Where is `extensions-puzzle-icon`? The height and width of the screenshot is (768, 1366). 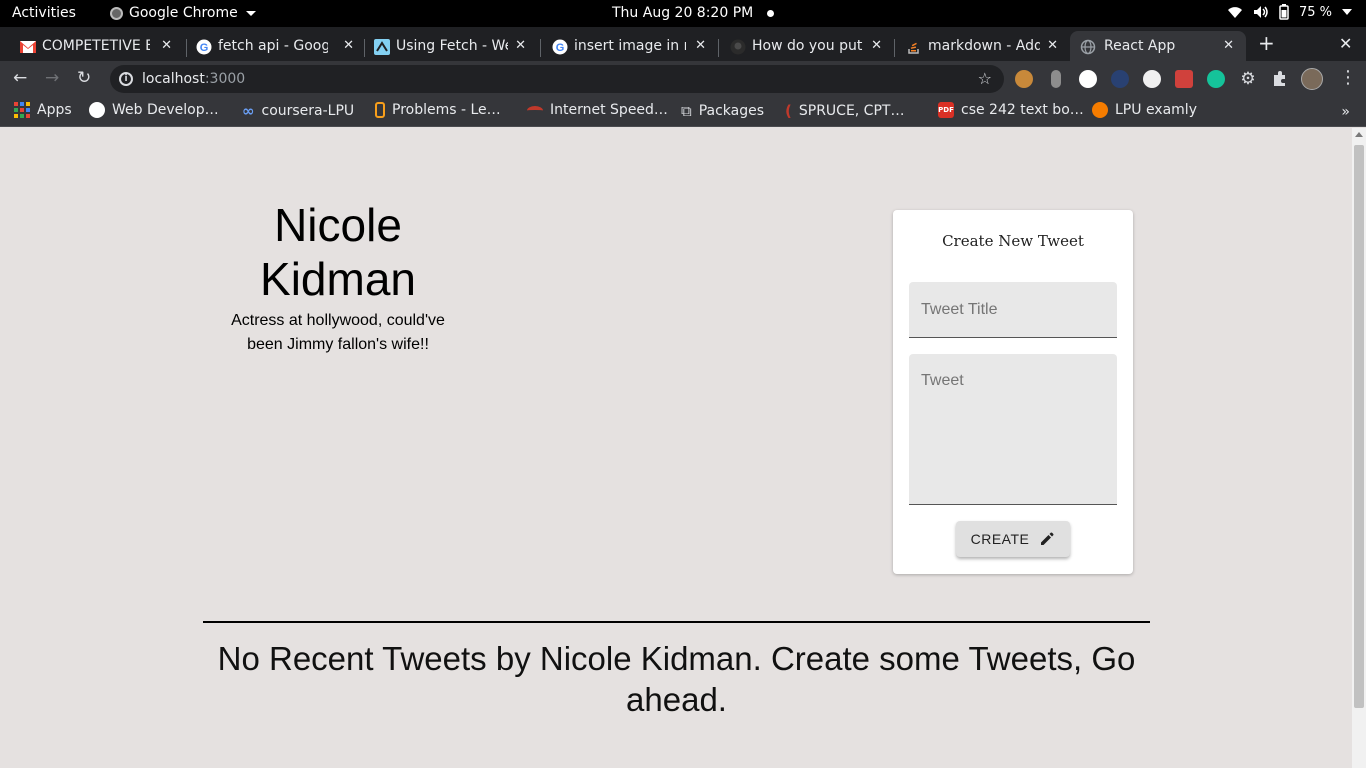
extensions-puzzle-icon is located at coordinates (1280, 79).